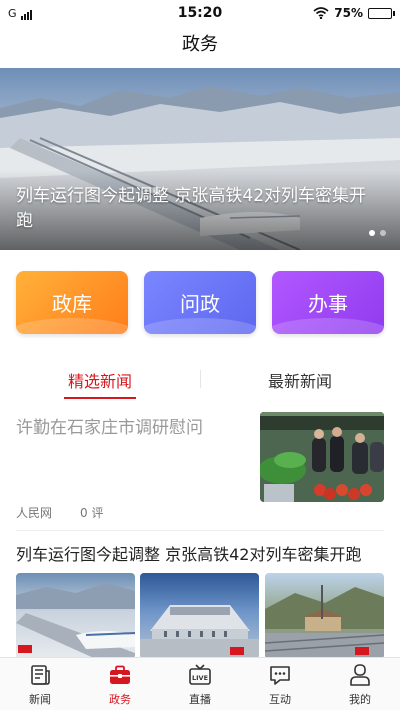 This screenshot has height=710, width=400. What do you see at coordinates (109, 428) in the screenshot?
I see `news-title: 许勤在石家庄市调研慰问` at bounding box center [109, 428].